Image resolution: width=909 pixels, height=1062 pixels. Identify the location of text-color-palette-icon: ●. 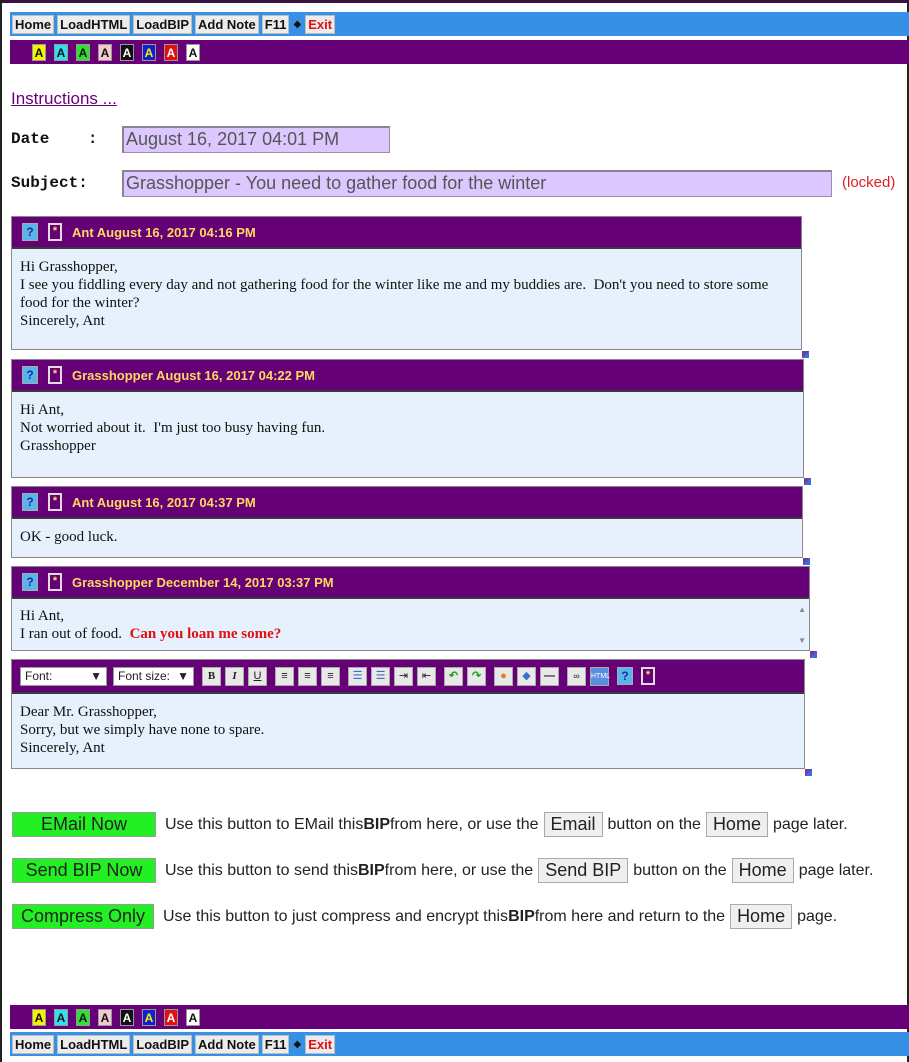
(503, 676).